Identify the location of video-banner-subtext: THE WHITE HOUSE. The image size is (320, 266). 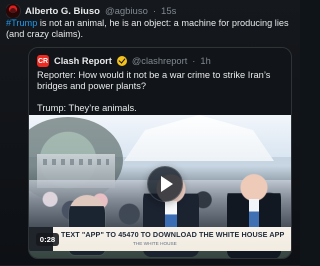
(155, 243).